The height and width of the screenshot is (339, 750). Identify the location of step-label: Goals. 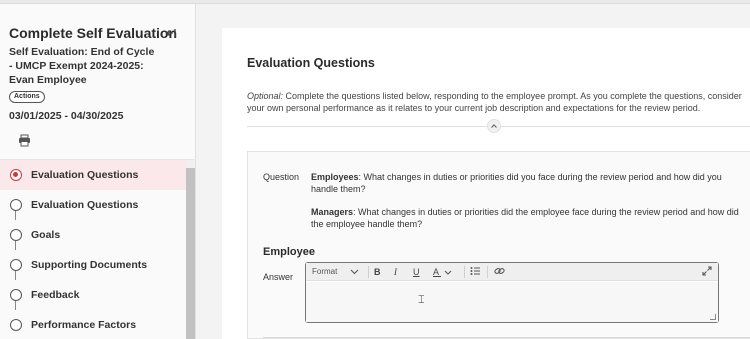
(46, 235).